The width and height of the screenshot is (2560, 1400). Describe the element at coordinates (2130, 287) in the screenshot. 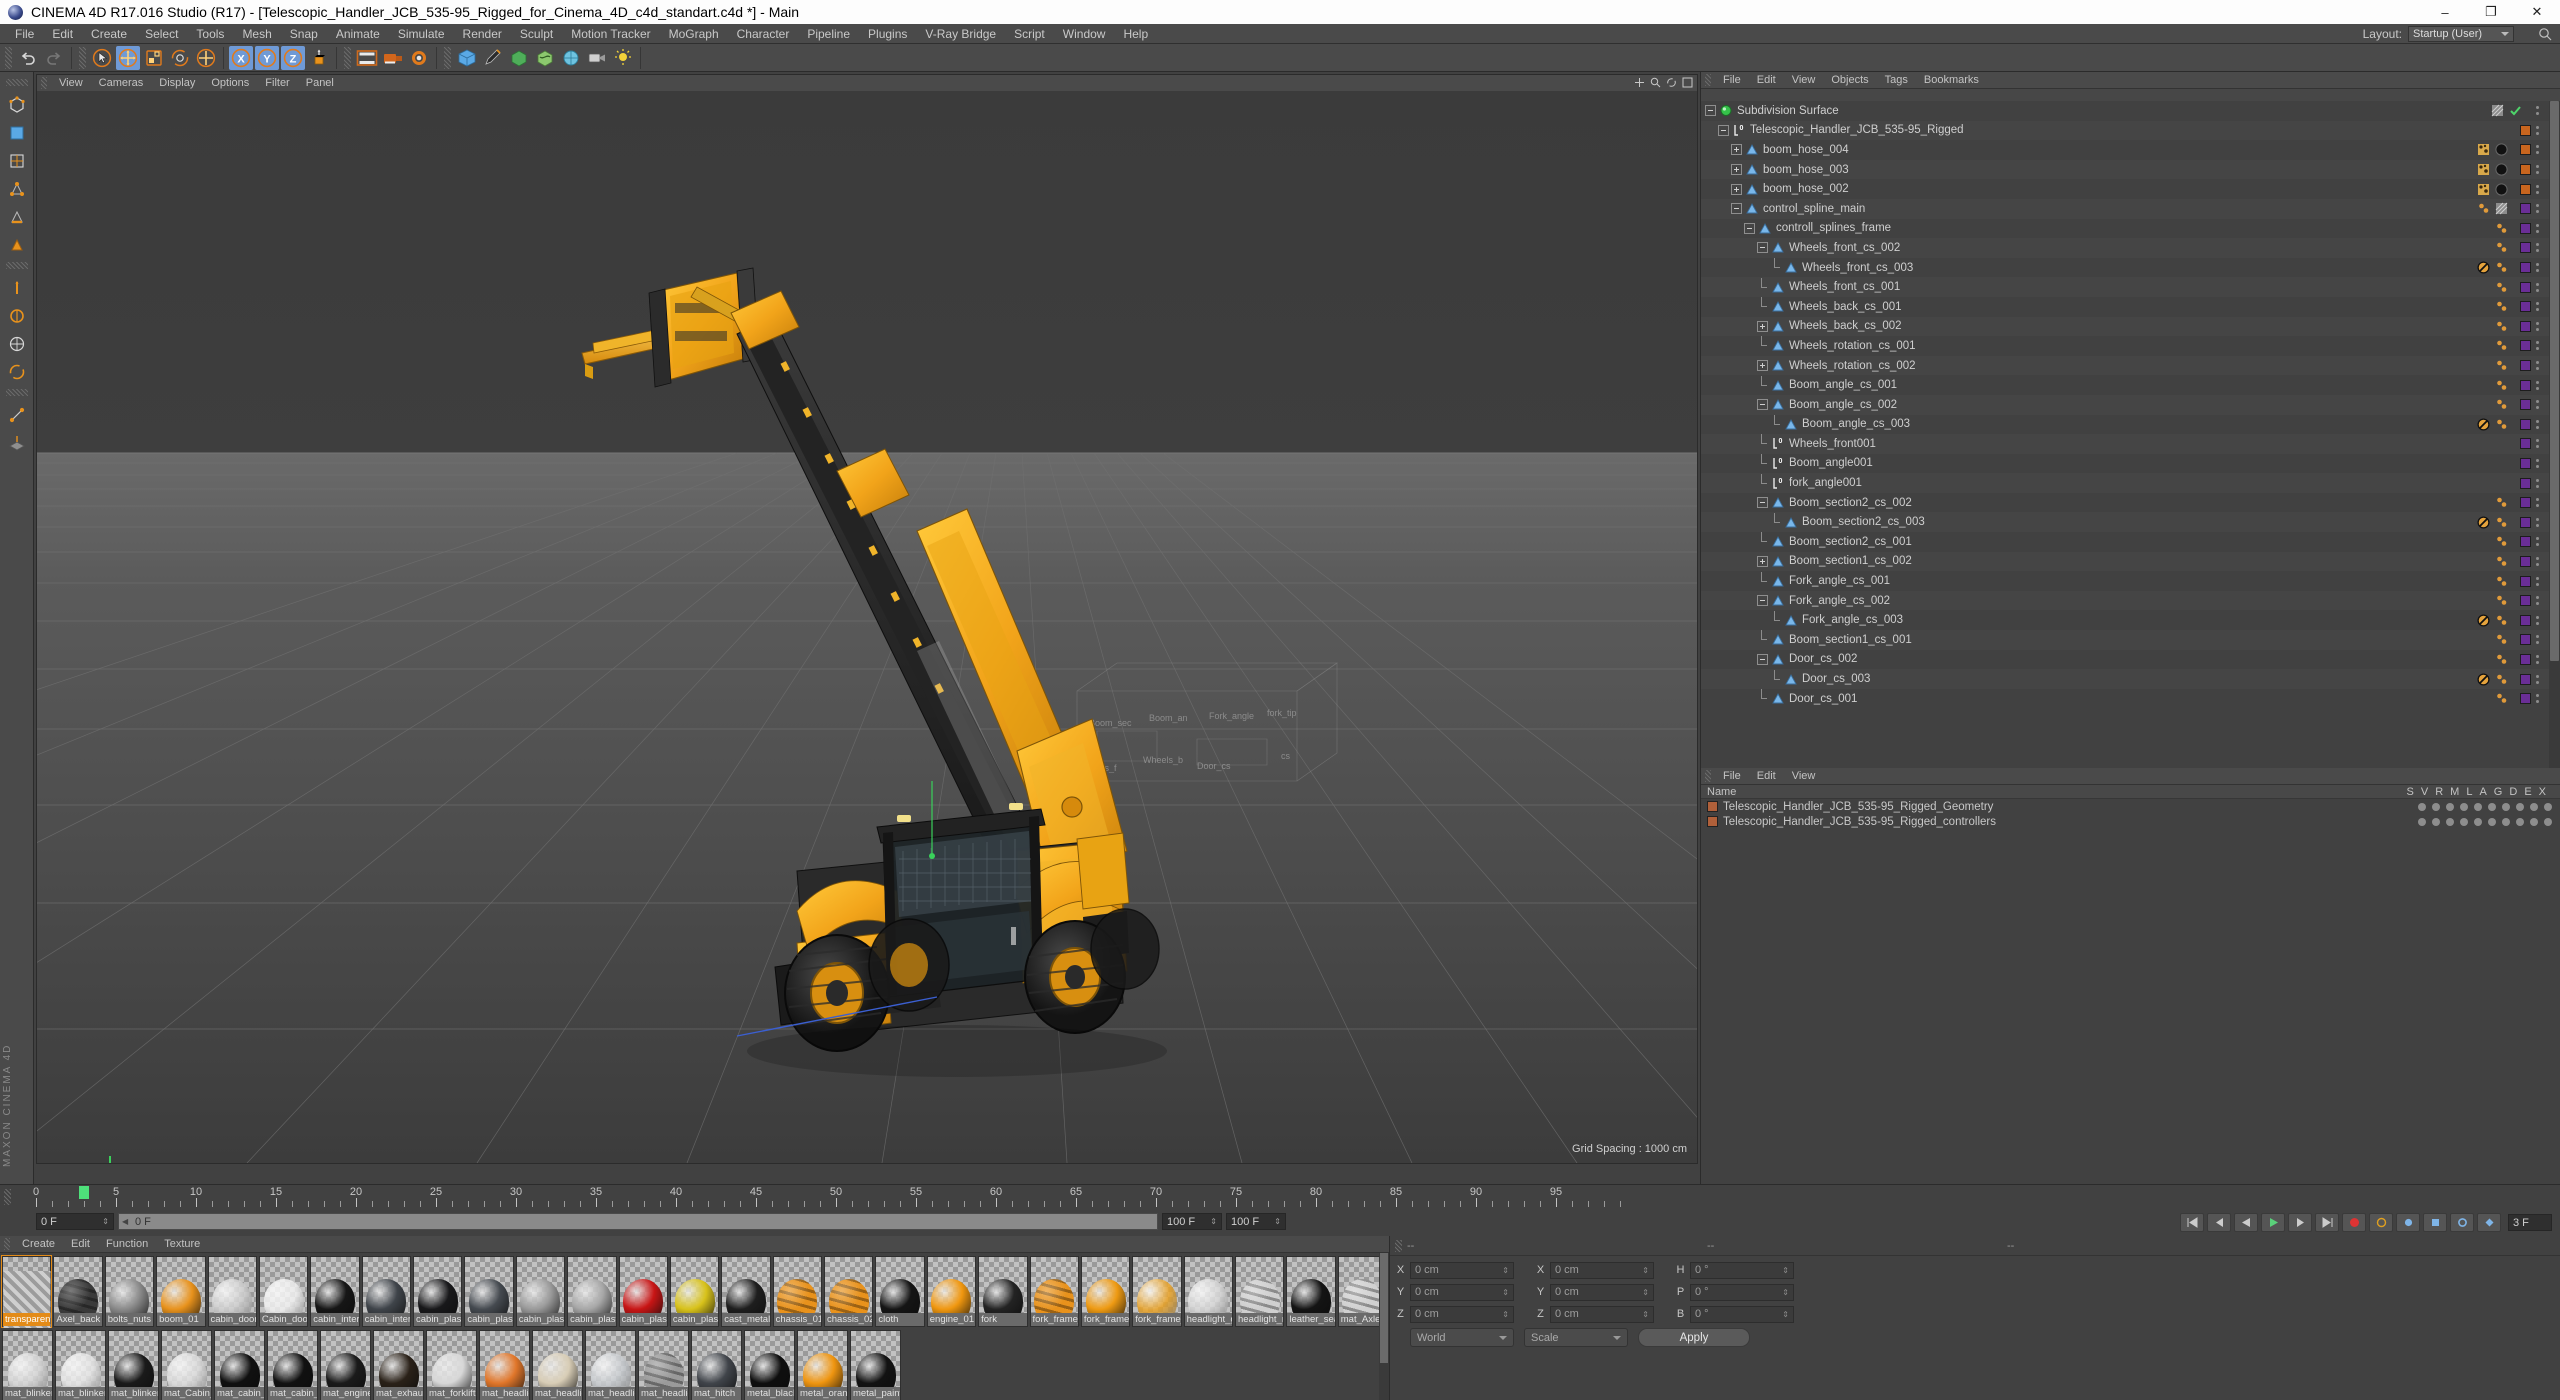

I see `object-tree-row: Wheels_front_cs_001` at that location.